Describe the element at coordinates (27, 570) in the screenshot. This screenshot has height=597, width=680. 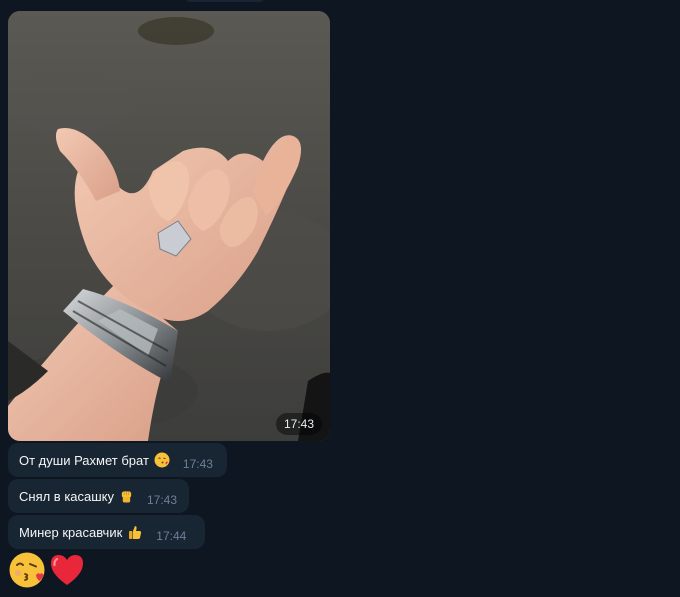
I see `face-blowing-kiss-icon` at that location.